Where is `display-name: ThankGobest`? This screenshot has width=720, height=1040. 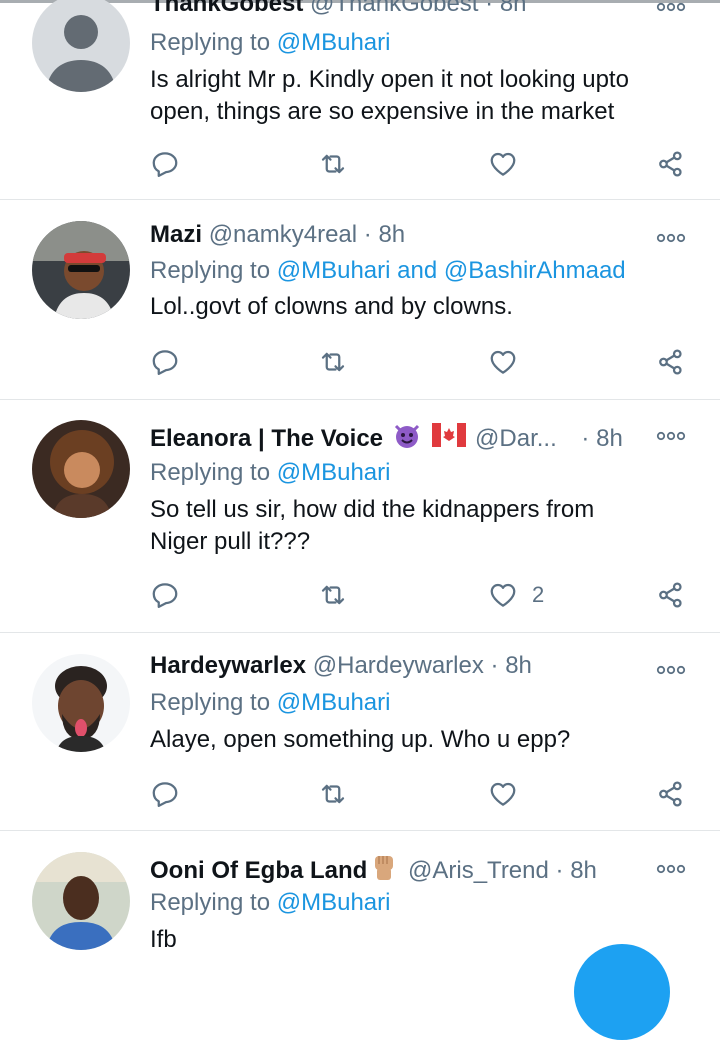
display-name: ThankGobest is located at coordinates (226, 8).